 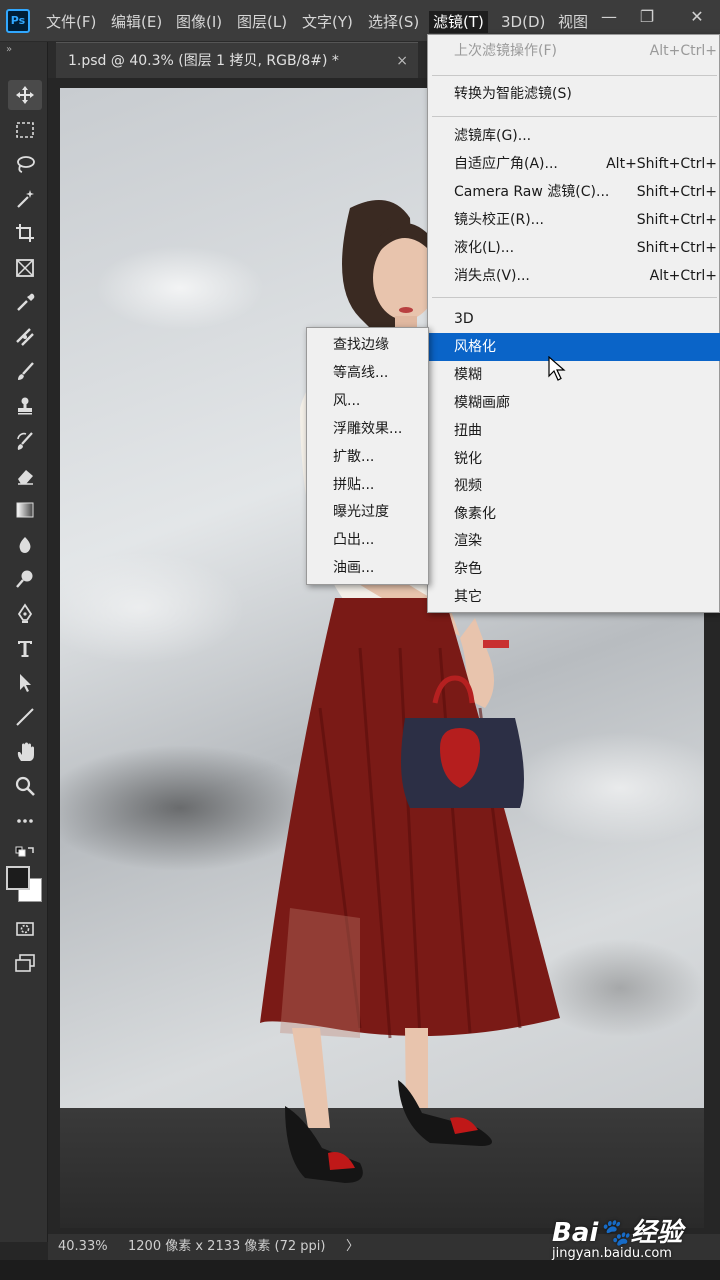 What do you see at coordinates (25, 786) in the screenshot?
I see `zoom-tool-icon` at bounding box center [25, 786].